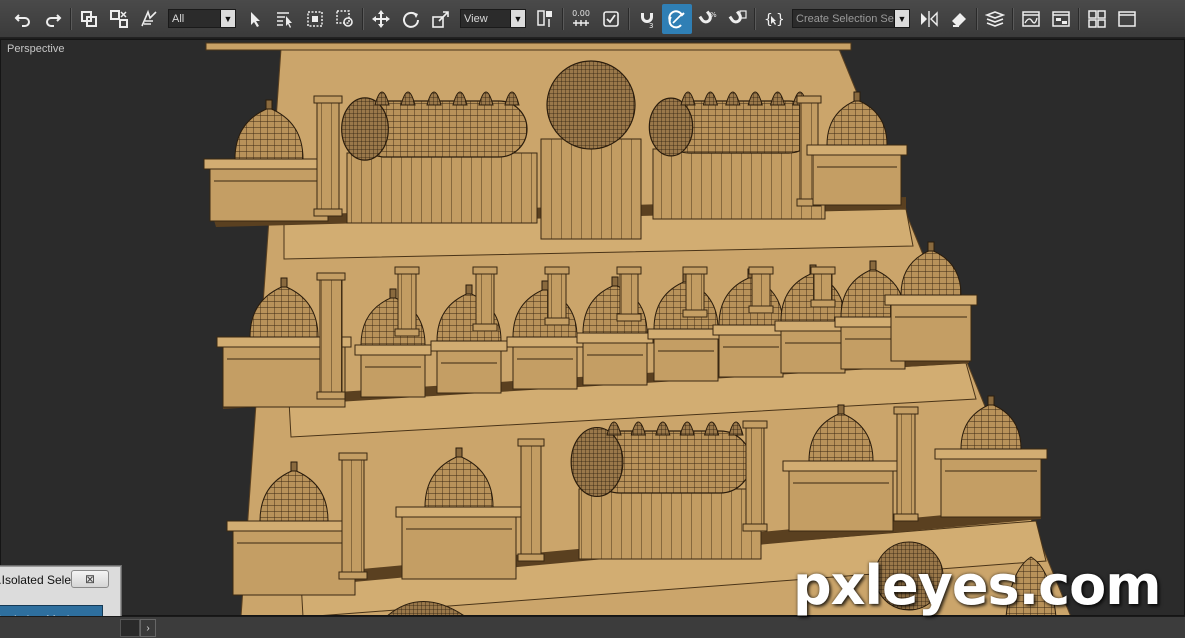  I want to click on undo-icon, so click(23, 19).